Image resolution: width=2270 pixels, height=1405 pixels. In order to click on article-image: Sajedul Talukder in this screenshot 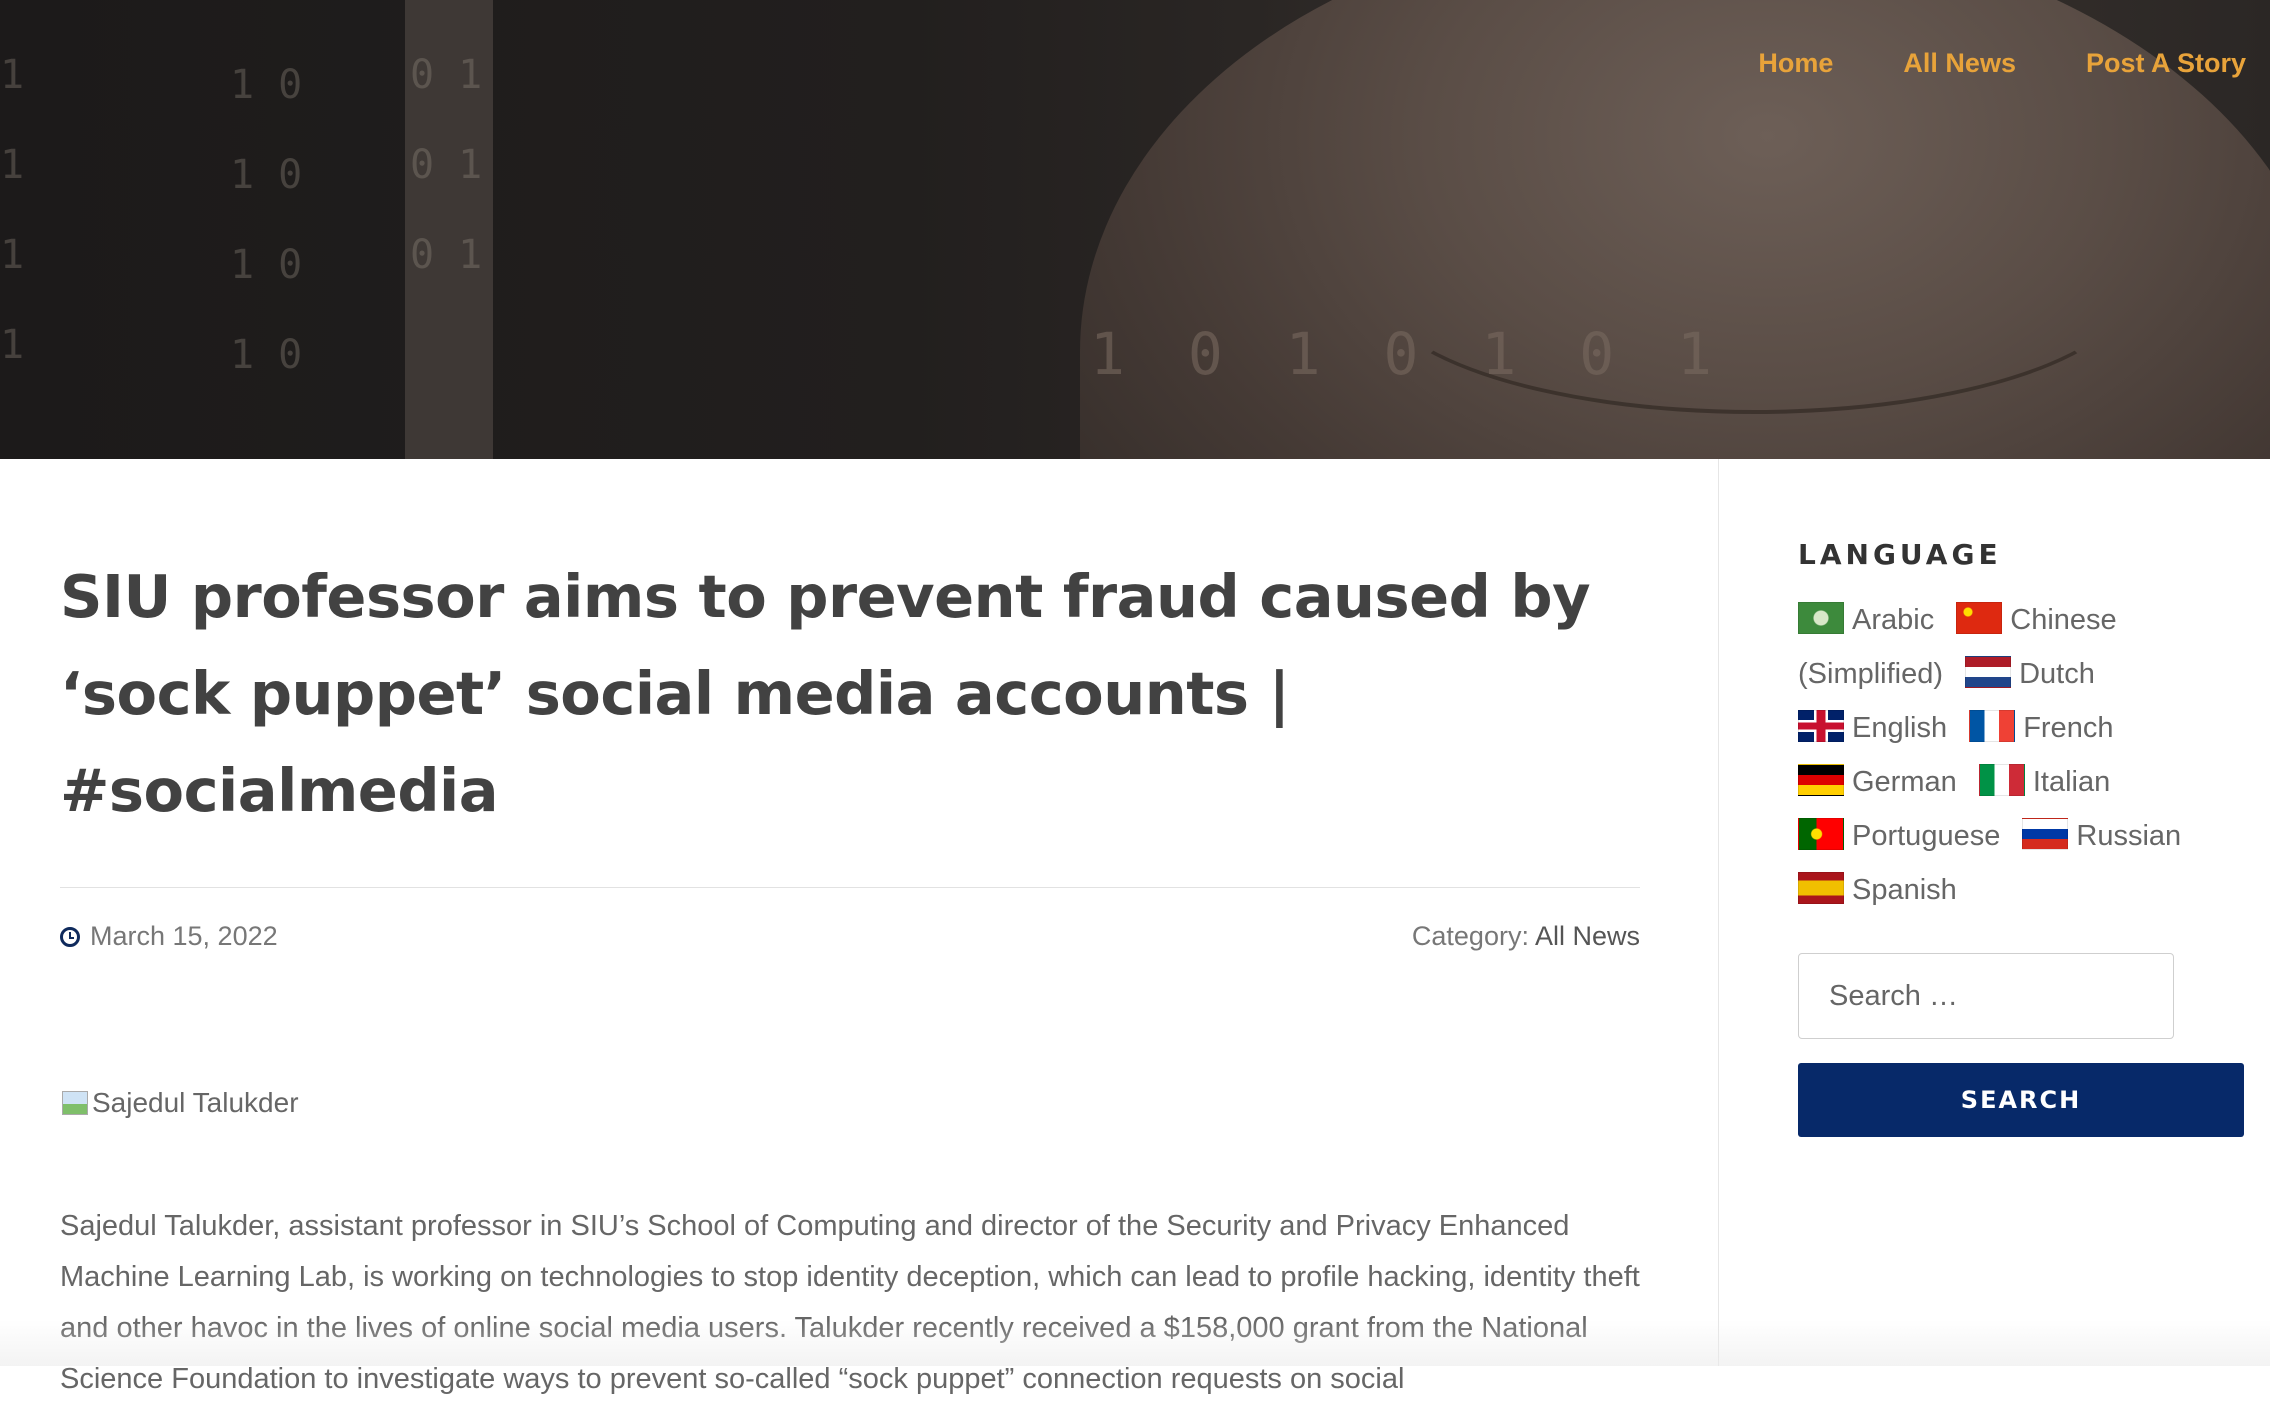, I will do `click(179, 1103)`.